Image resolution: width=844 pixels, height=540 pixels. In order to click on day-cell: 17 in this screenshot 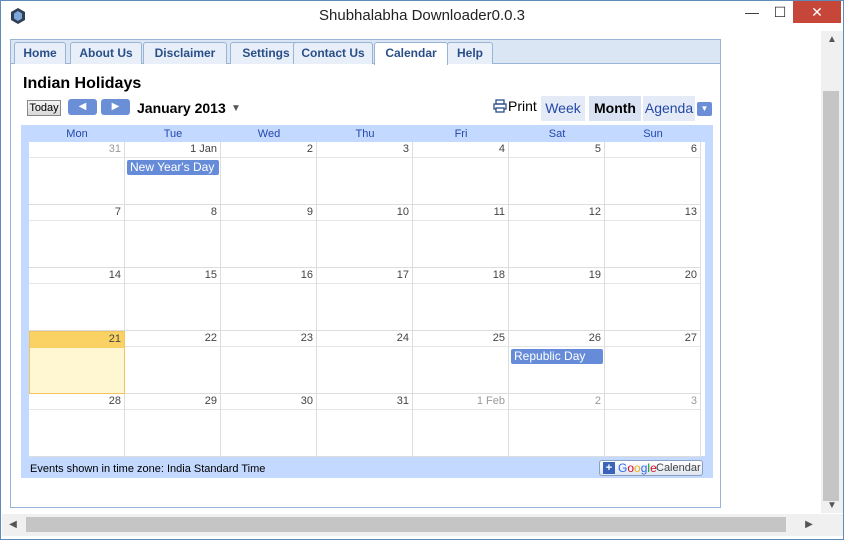, I will do `click(365, 299)`.